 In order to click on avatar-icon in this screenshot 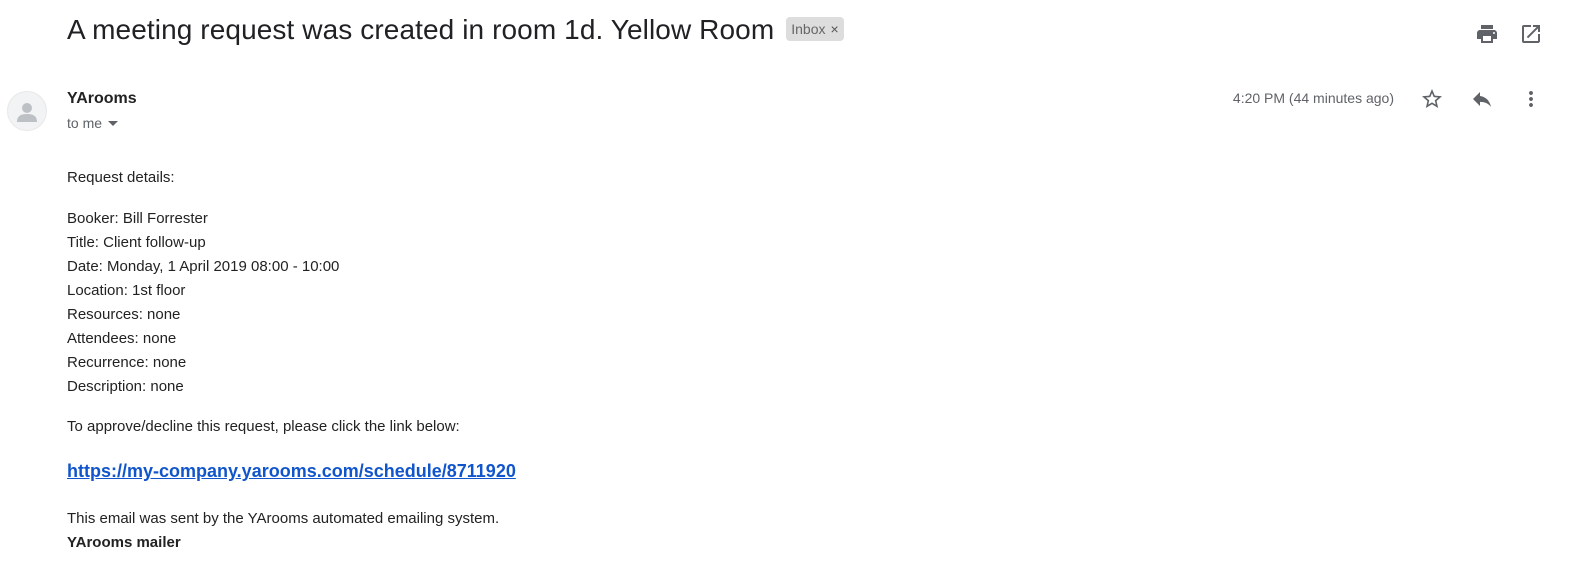, I will do `click(27, 111)`.